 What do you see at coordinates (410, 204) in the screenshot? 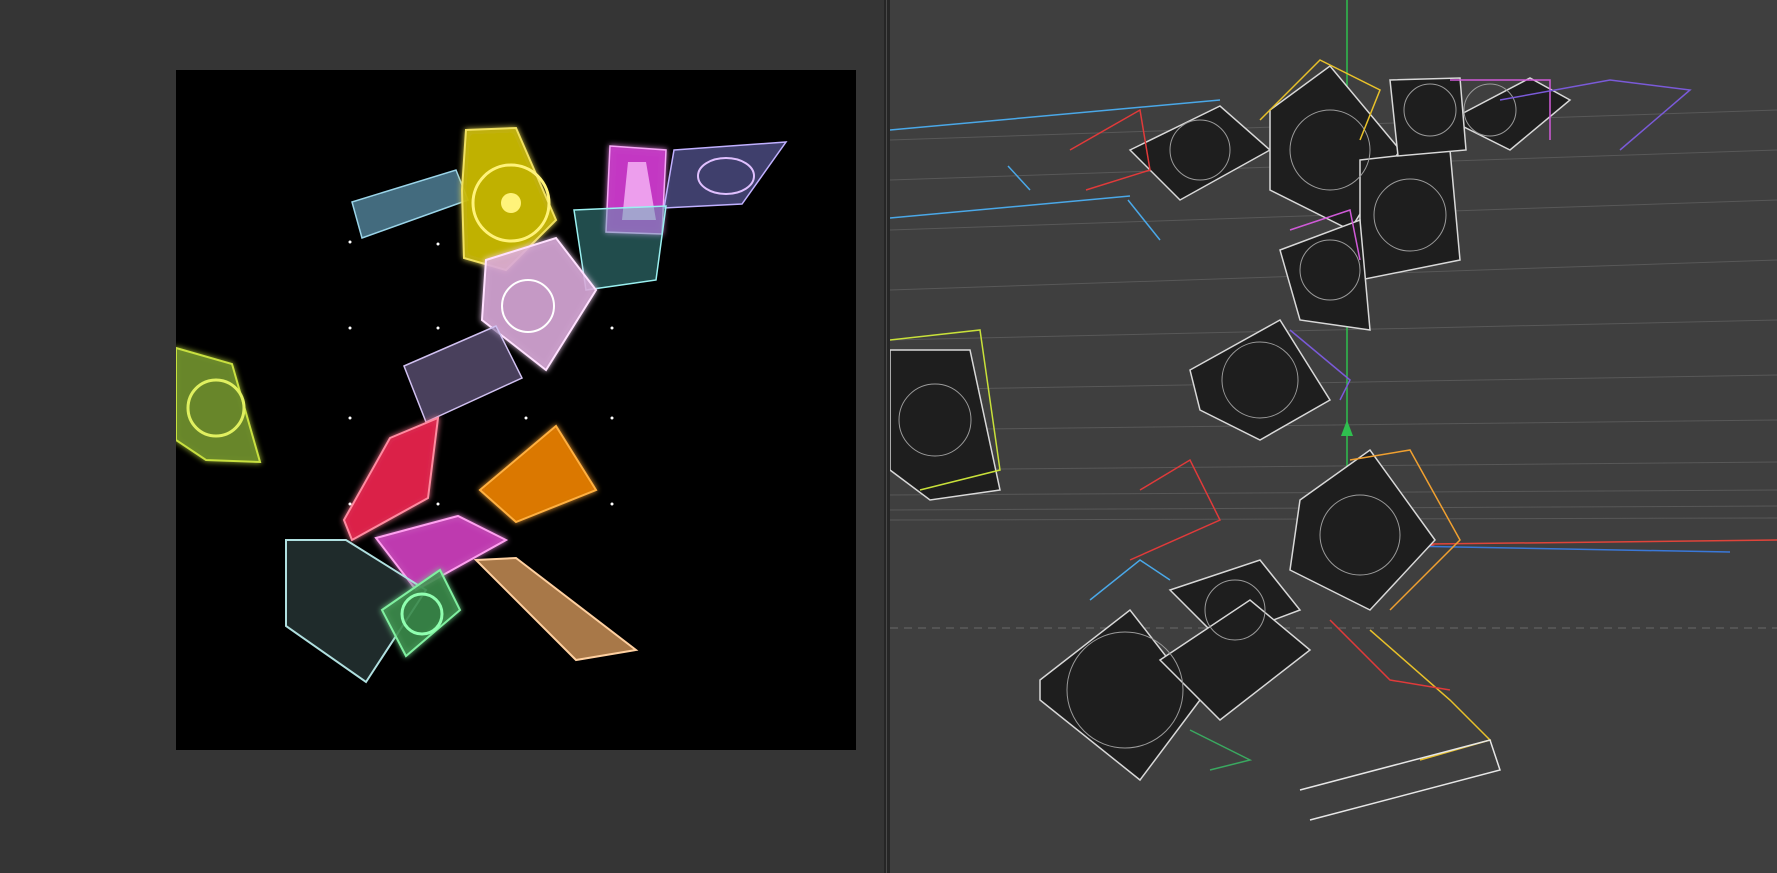
I see `cd-case-cyan-top` at bounding box center [410, 204].